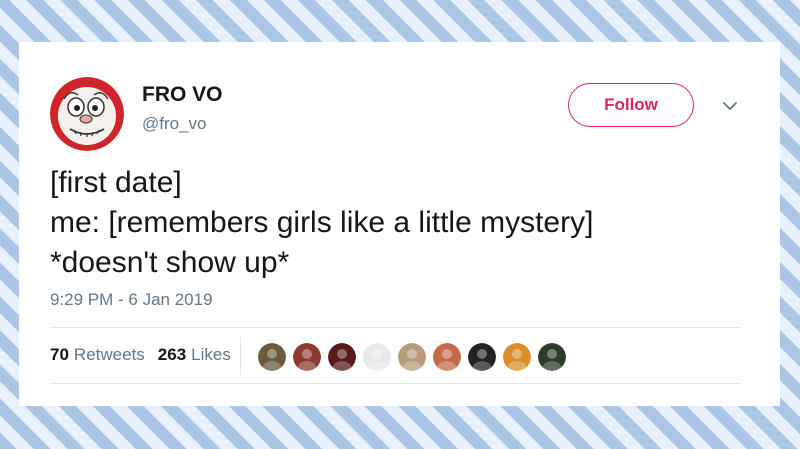 The image size is (800, 449). I want to click on liker-avatars, so click(414, 357).